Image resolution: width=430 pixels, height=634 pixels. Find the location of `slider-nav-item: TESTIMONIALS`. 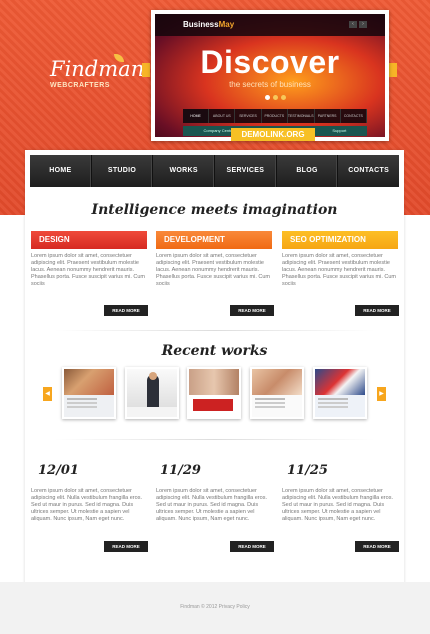

slider-nav-item: TESTIMONIALS is located at coordinates (301, 116).